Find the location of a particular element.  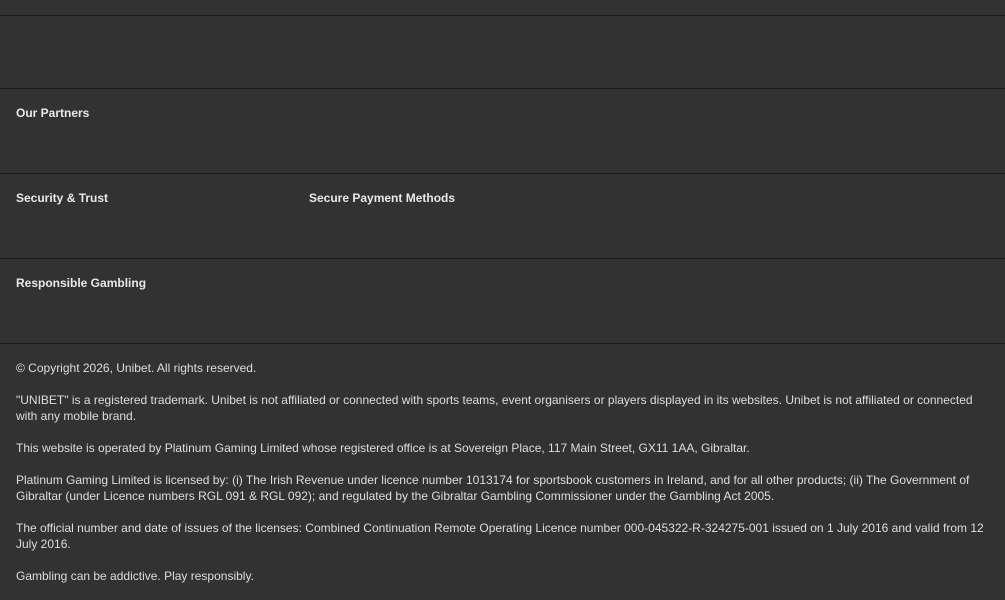

security-trust-heading: Security & Trust is located at coordinates (62, 198).